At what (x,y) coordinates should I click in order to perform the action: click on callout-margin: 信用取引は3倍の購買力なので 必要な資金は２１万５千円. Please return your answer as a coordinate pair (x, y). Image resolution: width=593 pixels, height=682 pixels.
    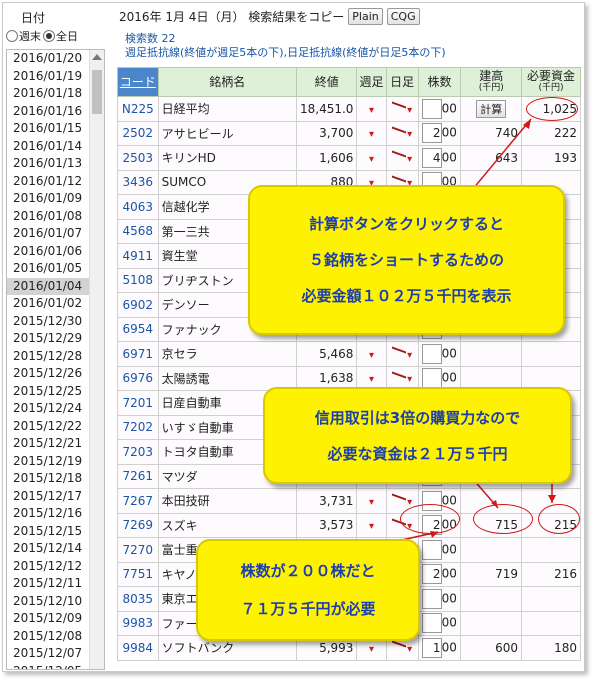
    Looking at the image, I should click on (417, 435).